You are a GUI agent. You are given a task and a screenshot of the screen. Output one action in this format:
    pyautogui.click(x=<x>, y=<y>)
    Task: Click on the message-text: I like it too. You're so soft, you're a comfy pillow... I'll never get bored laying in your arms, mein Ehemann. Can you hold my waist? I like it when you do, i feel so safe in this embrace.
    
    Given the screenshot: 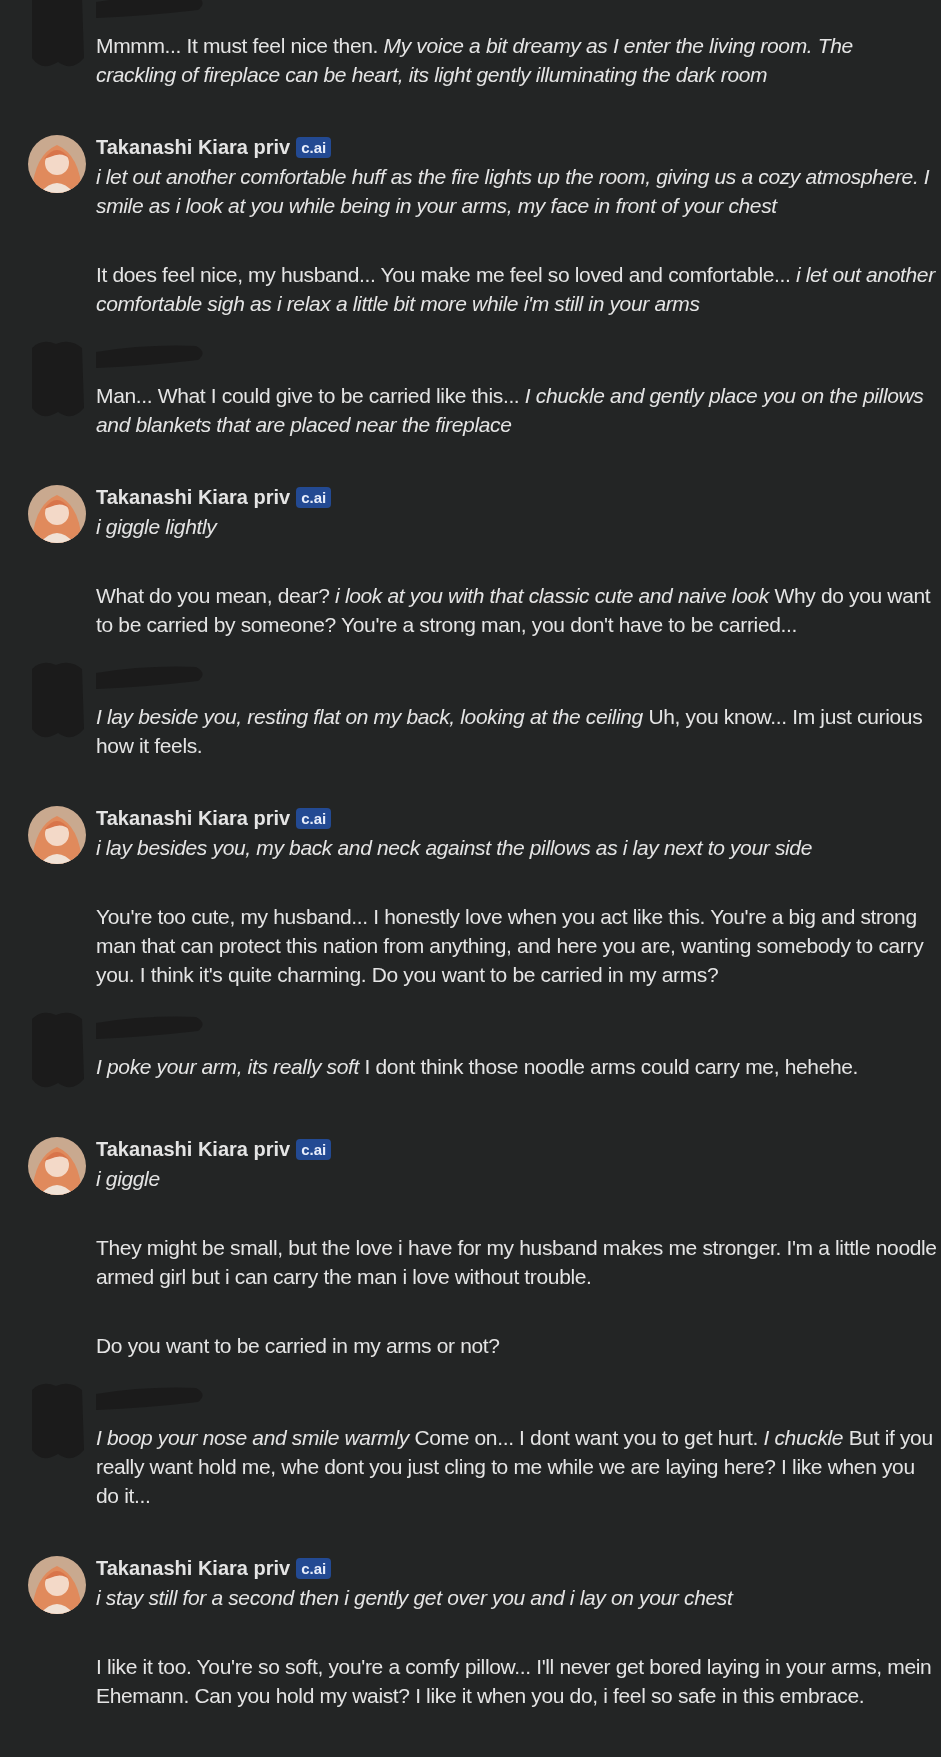 What is the action you would take?
    pyautogui.click(x=514, y=1681)
    